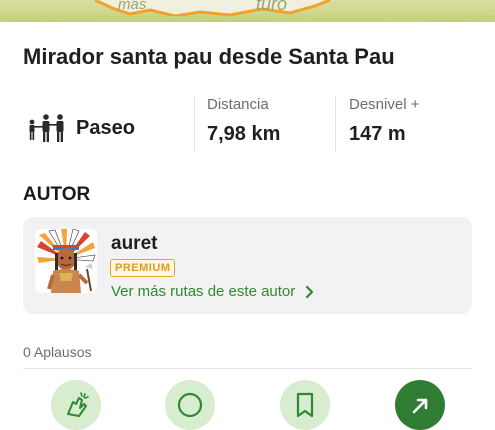  I want to click on author-avatar, so click(66, 261).